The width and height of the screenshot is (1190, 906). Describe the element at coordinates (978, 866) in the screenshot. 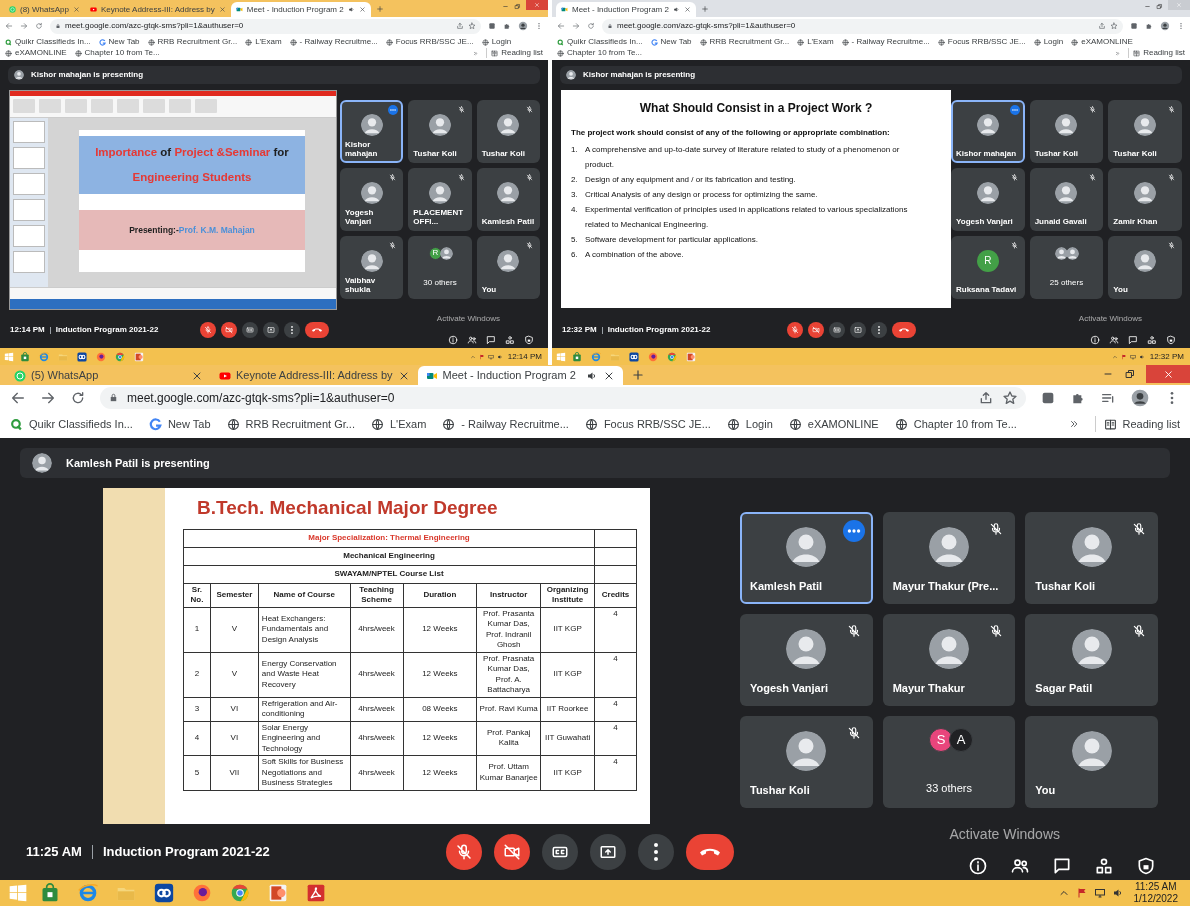

I see `info-icon` at that location.